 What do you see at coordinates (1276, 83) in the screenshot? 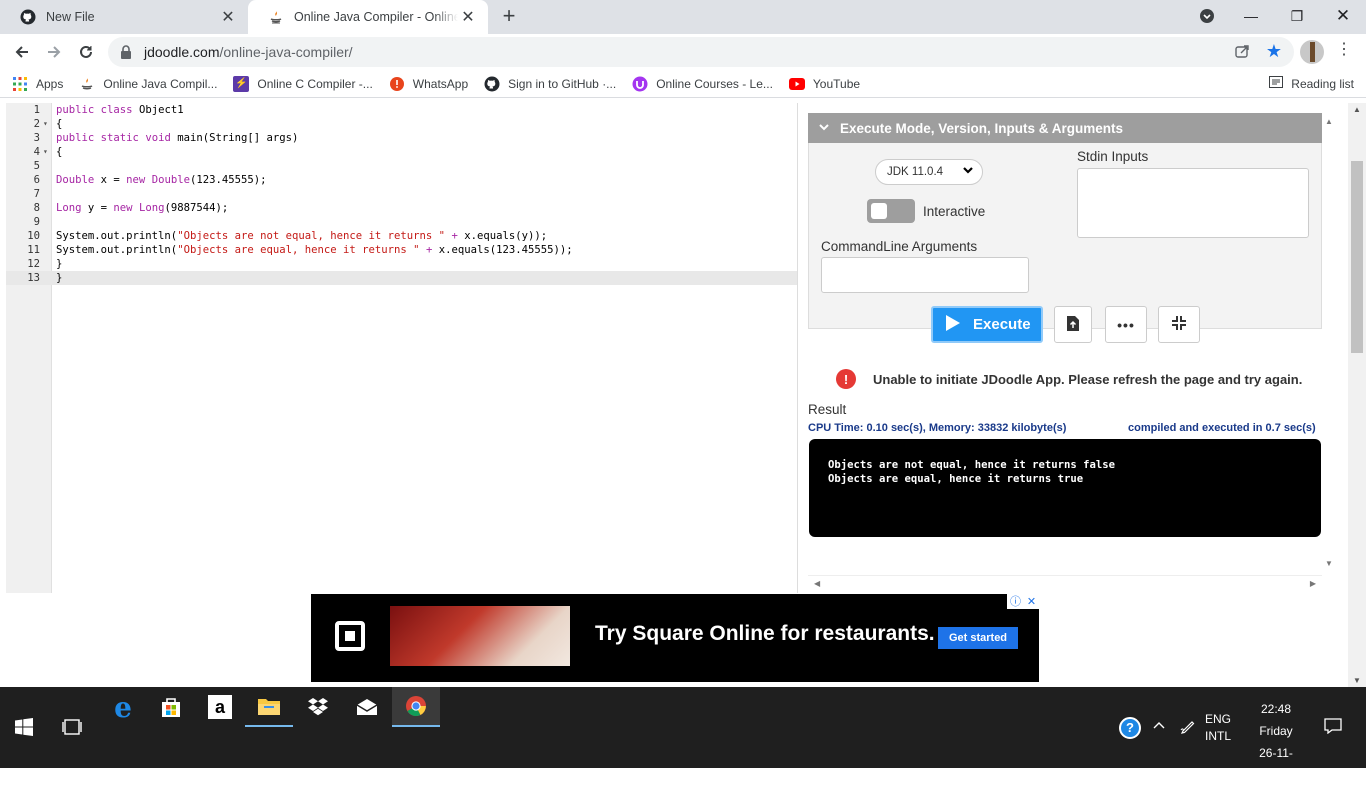
I see `reading-list-icon` at bounding box center [1276, 83].